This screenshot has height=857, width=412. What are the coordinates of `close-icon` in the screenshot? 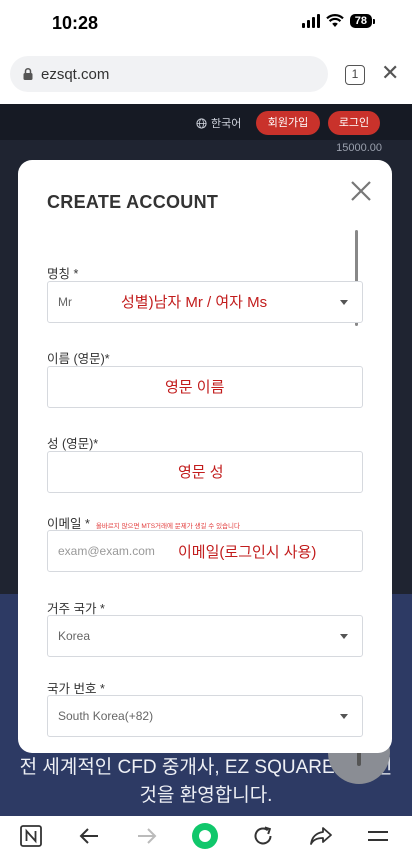 It's located at (361, 191).